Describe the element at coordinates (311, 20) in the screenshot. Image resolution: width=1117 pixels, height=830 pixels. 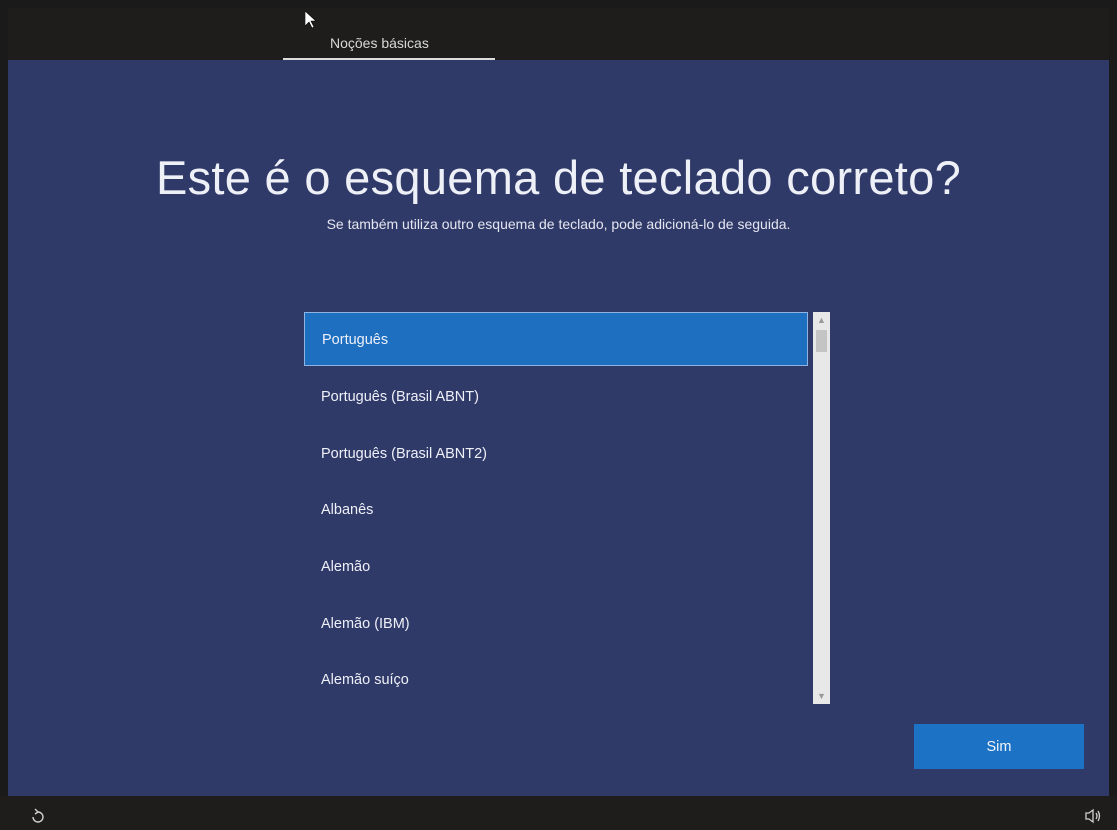
I see `mouse-cursor-icon` at that location.